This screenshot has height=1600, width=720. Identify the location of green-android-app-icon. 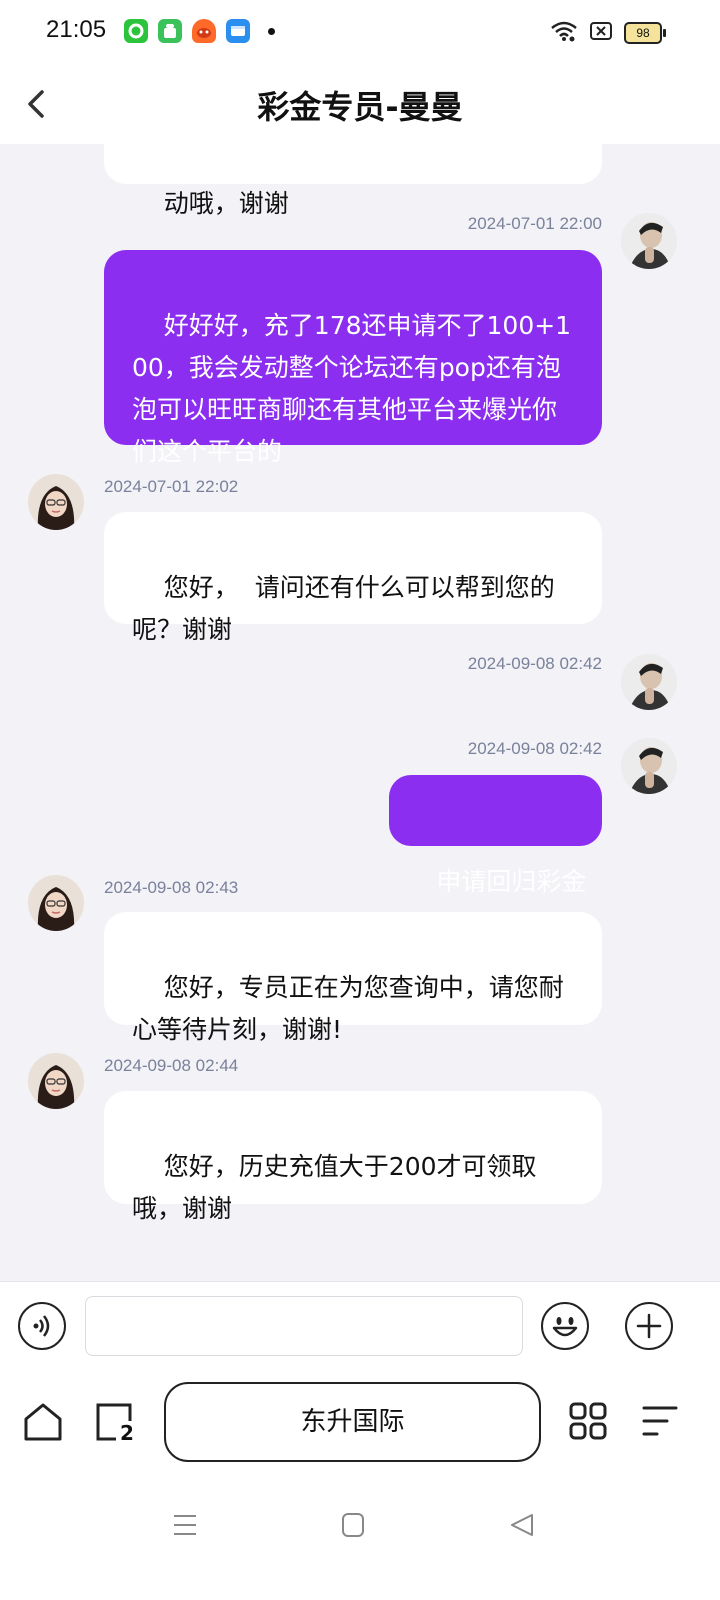
(170, 31).